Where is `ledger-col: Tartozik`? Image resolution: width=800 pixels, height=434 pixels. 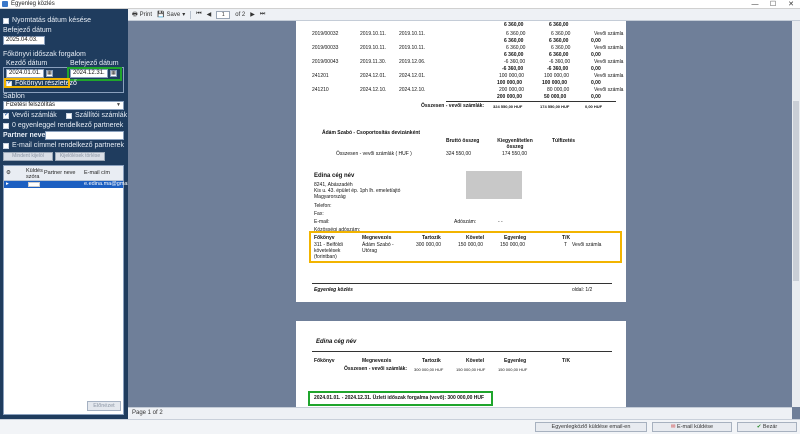 ledger-col: Tartozik is located at coordinates (431, 361).